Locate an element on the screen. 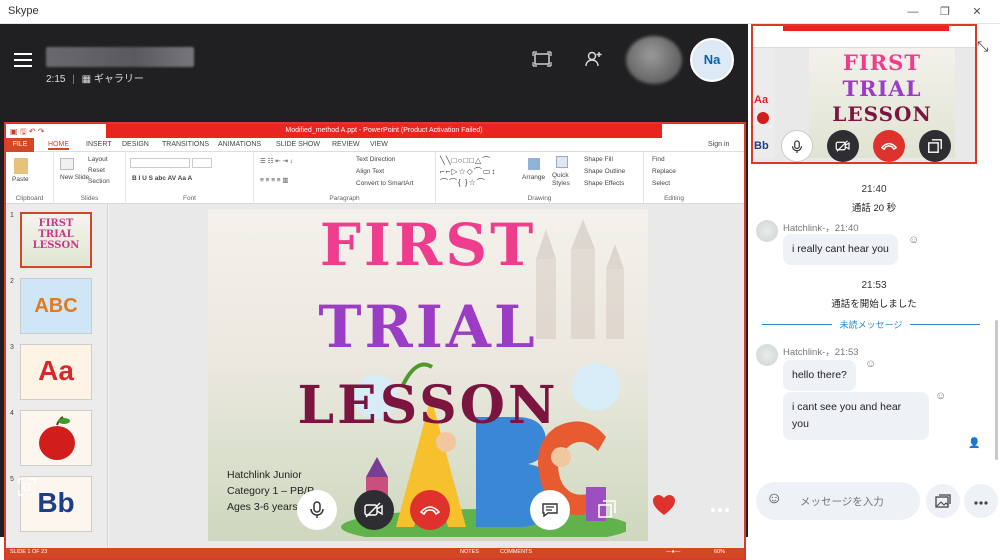 The height and width of the screenshot is (560, 1000). chat-message: i really cant hear you is located at coordinates (840, 249).